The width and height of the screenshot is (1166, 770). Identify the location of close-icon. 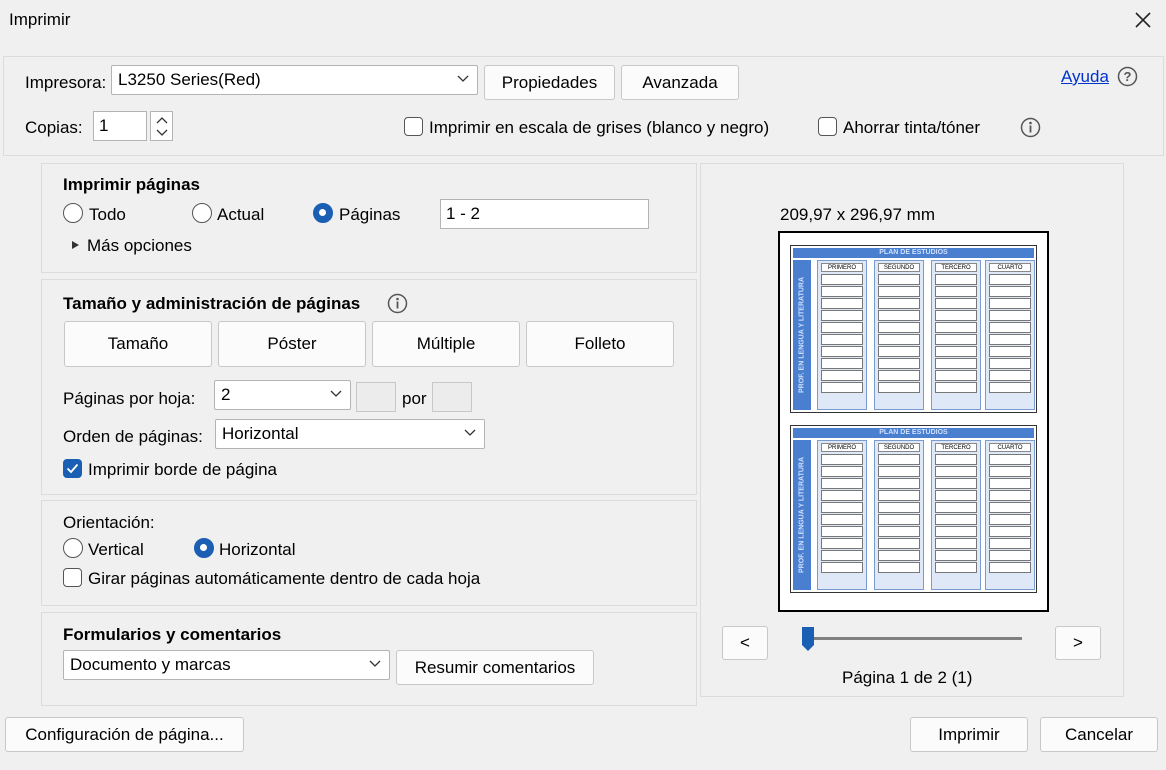
(1143, 20).